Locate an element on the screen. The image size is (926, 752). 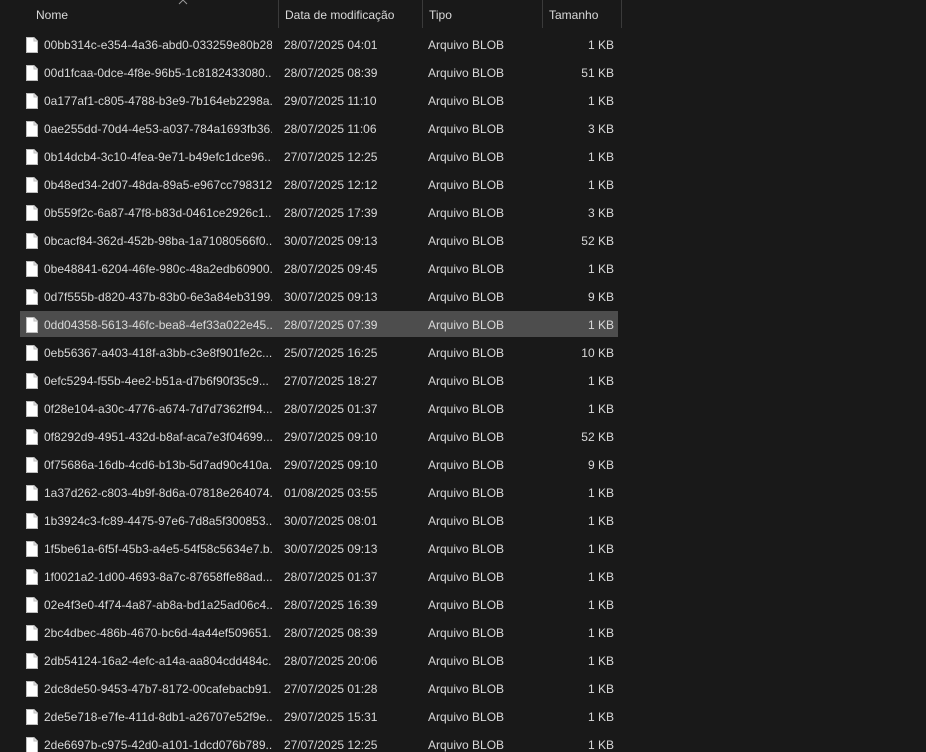
file-size: 10 KB is located at coordinates (597, 353).